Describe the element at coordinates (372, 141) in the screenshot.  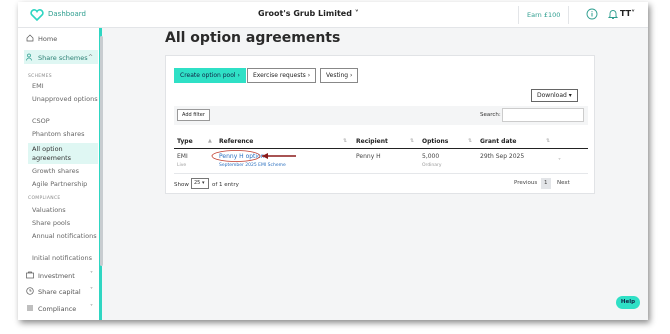
I see `column-header-recipient: Recipient` at that location.